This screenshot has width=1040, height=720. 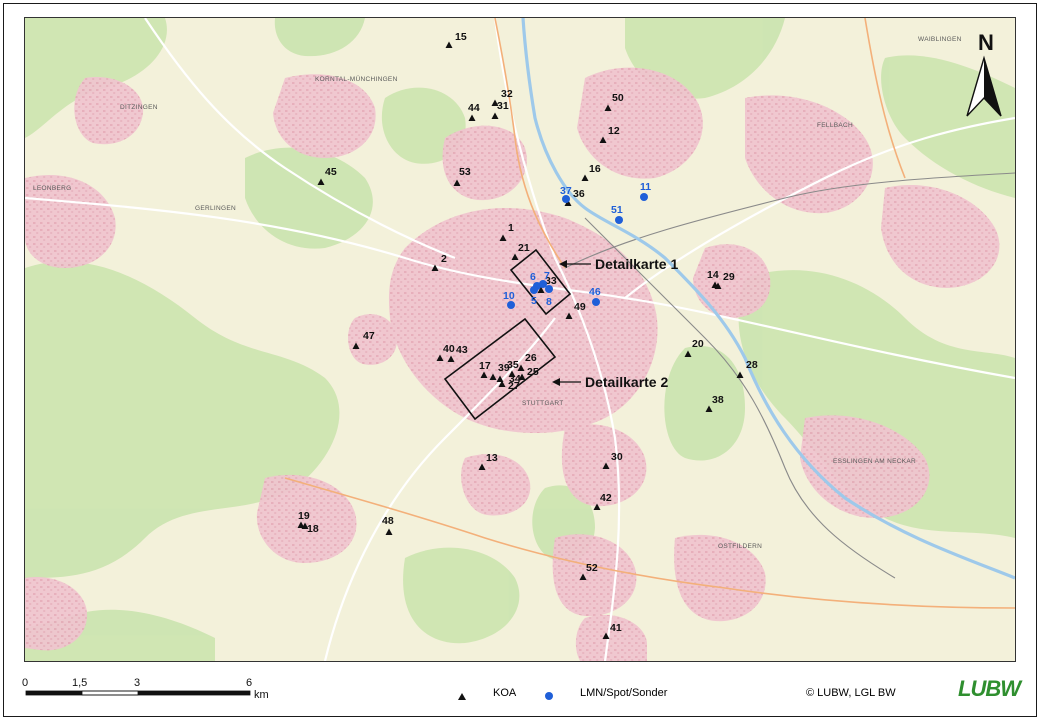 What do you see at coordinates (986, 42) in the screenshot?
I see `north-label: N` at bounding box center [986, 42].